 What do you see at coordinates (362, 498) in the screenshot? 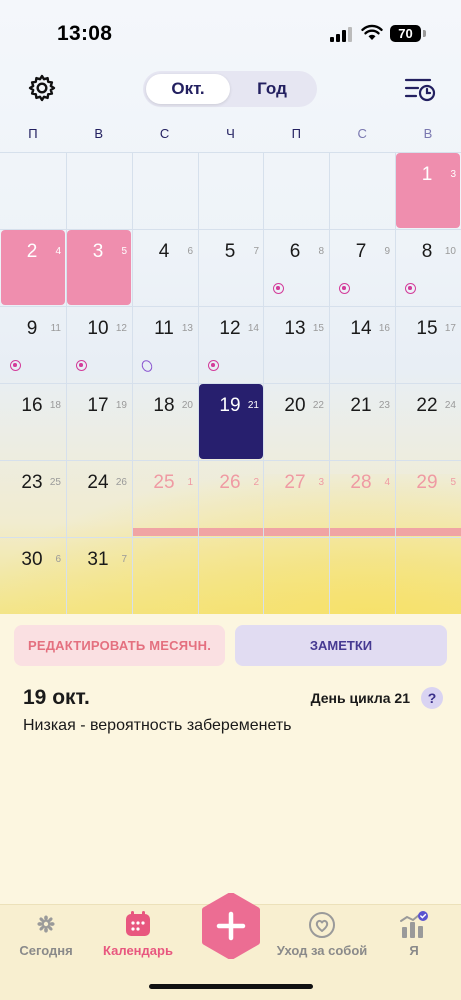
I see `calendar-day-28: 28 4` at bounding box center [362, 498].